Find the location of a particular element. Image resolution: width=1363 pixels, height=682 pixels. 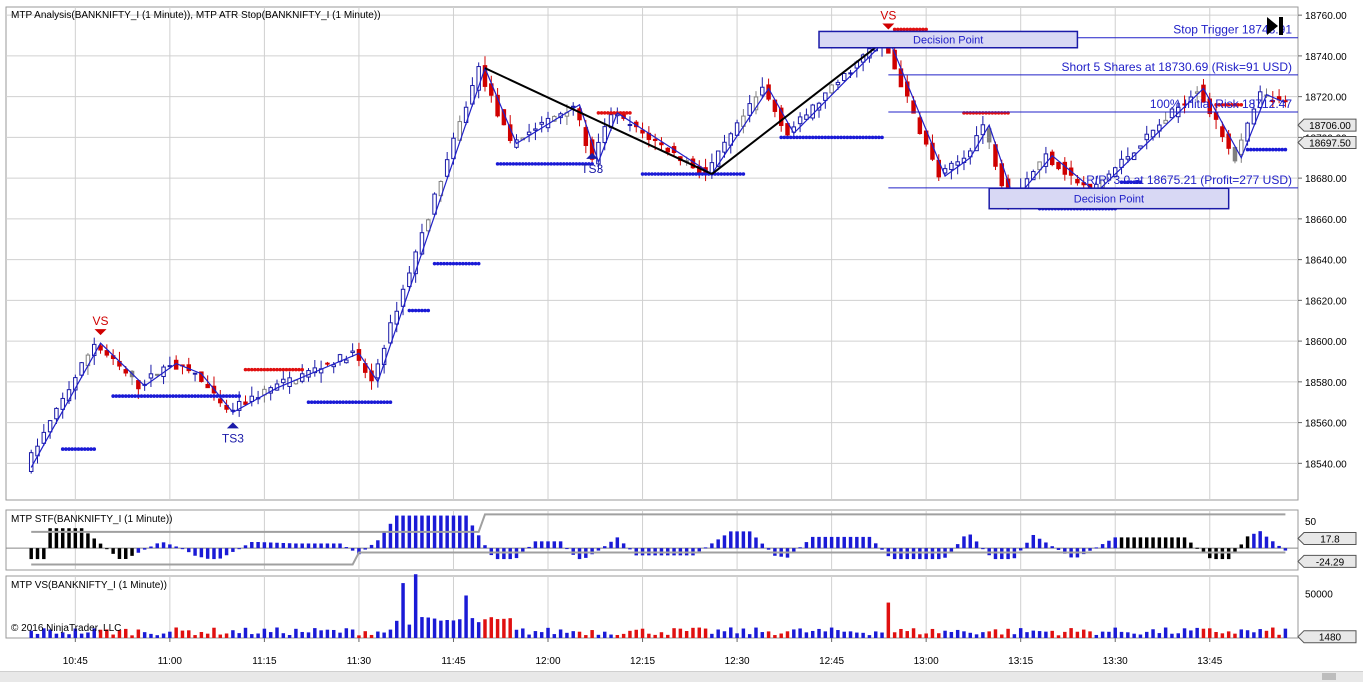

vs-tag-value: 1480 is located at coordinates (1330, 638).